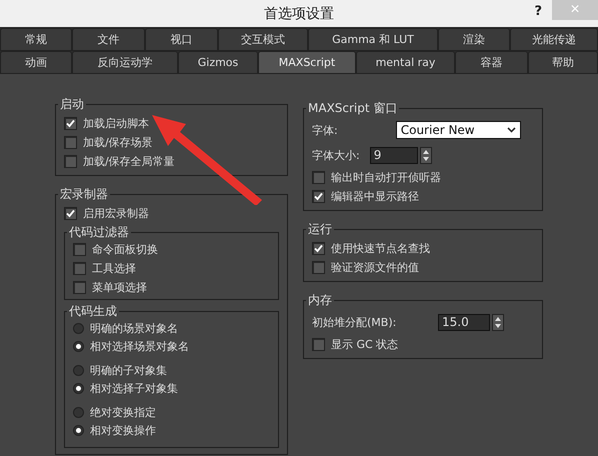 The width and height of the screenshot is (598, 456). I want to click on tab: 渲染, so click(474, 39).